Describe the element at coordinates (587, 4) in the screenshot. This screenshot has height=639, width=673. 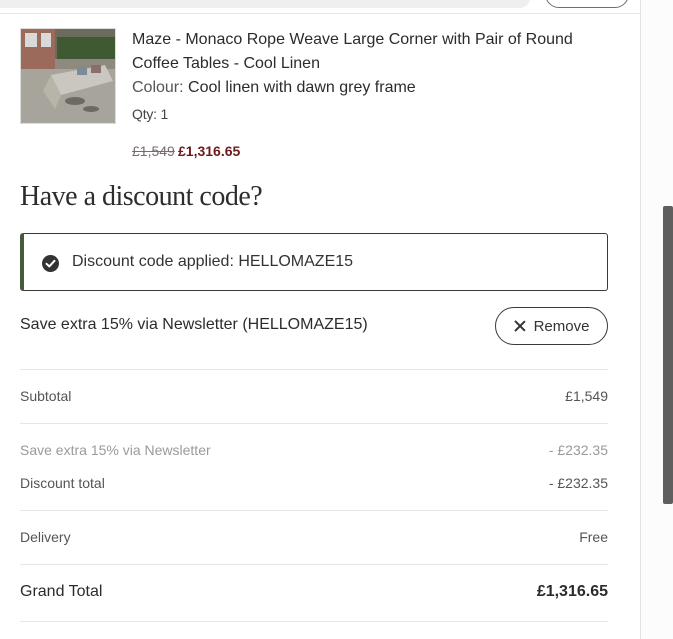
I see `header-button-partial` at that location.